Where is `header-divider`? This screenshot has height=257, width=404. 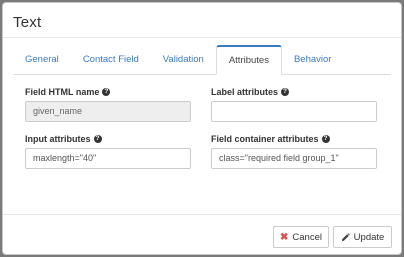
header-divider is located at coordinates (202, 37).